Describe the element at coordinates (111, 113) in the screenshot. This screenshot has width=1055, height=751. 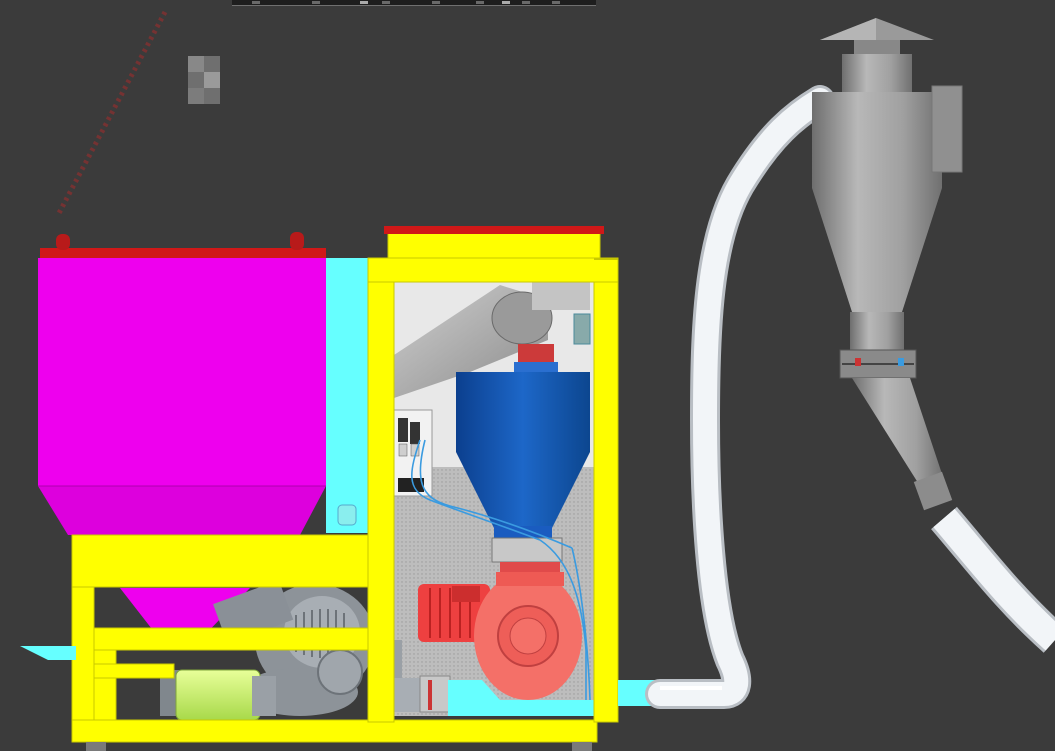
I see `red-dotted-trail` at that location.